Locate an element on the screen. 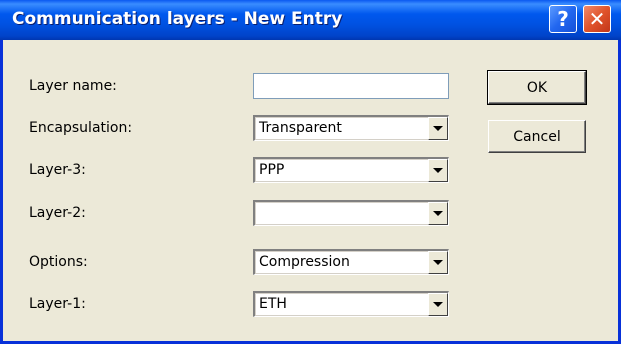 The image size is (621, 344). help-button: ? is located at coordinates (563, 19).